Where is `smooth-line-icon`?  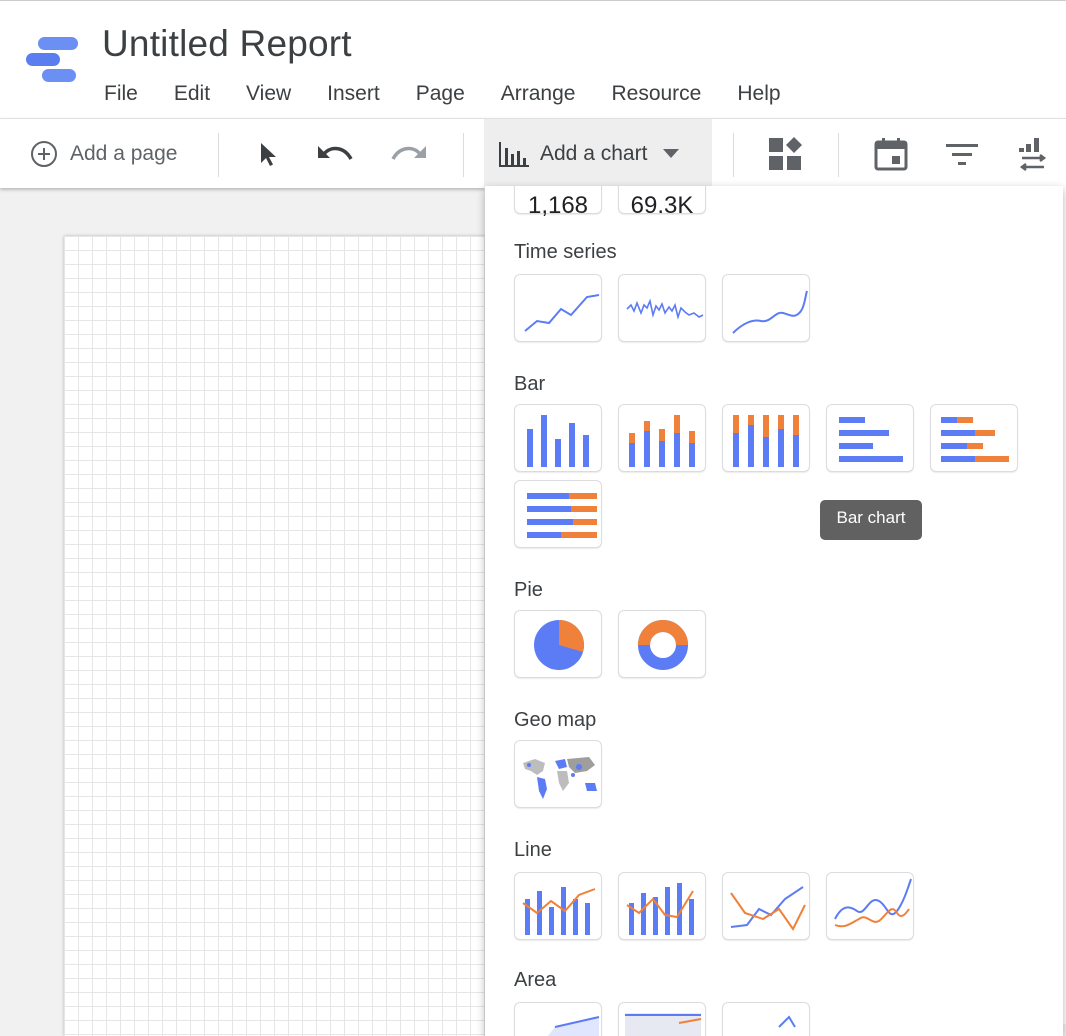
smooth-line-icon is located at coordinates (770, 312).